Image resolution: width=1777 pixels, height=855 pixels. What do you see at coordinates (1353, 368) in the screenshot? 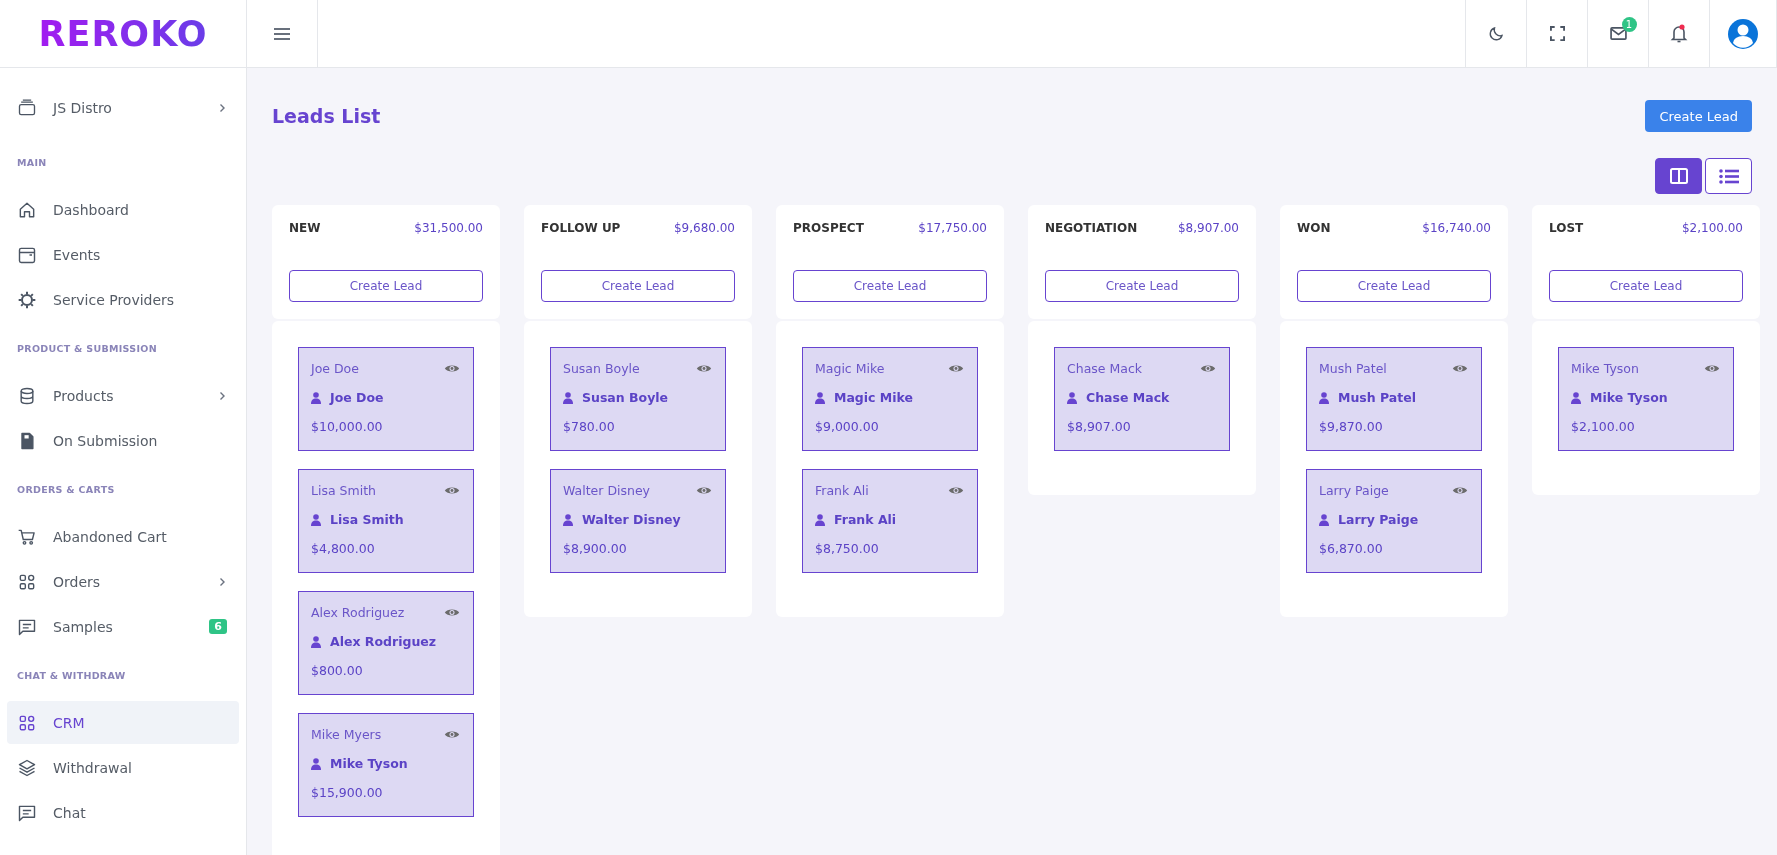
I see `lead-title: Mush Patel` at bounding box center [1353, 368].